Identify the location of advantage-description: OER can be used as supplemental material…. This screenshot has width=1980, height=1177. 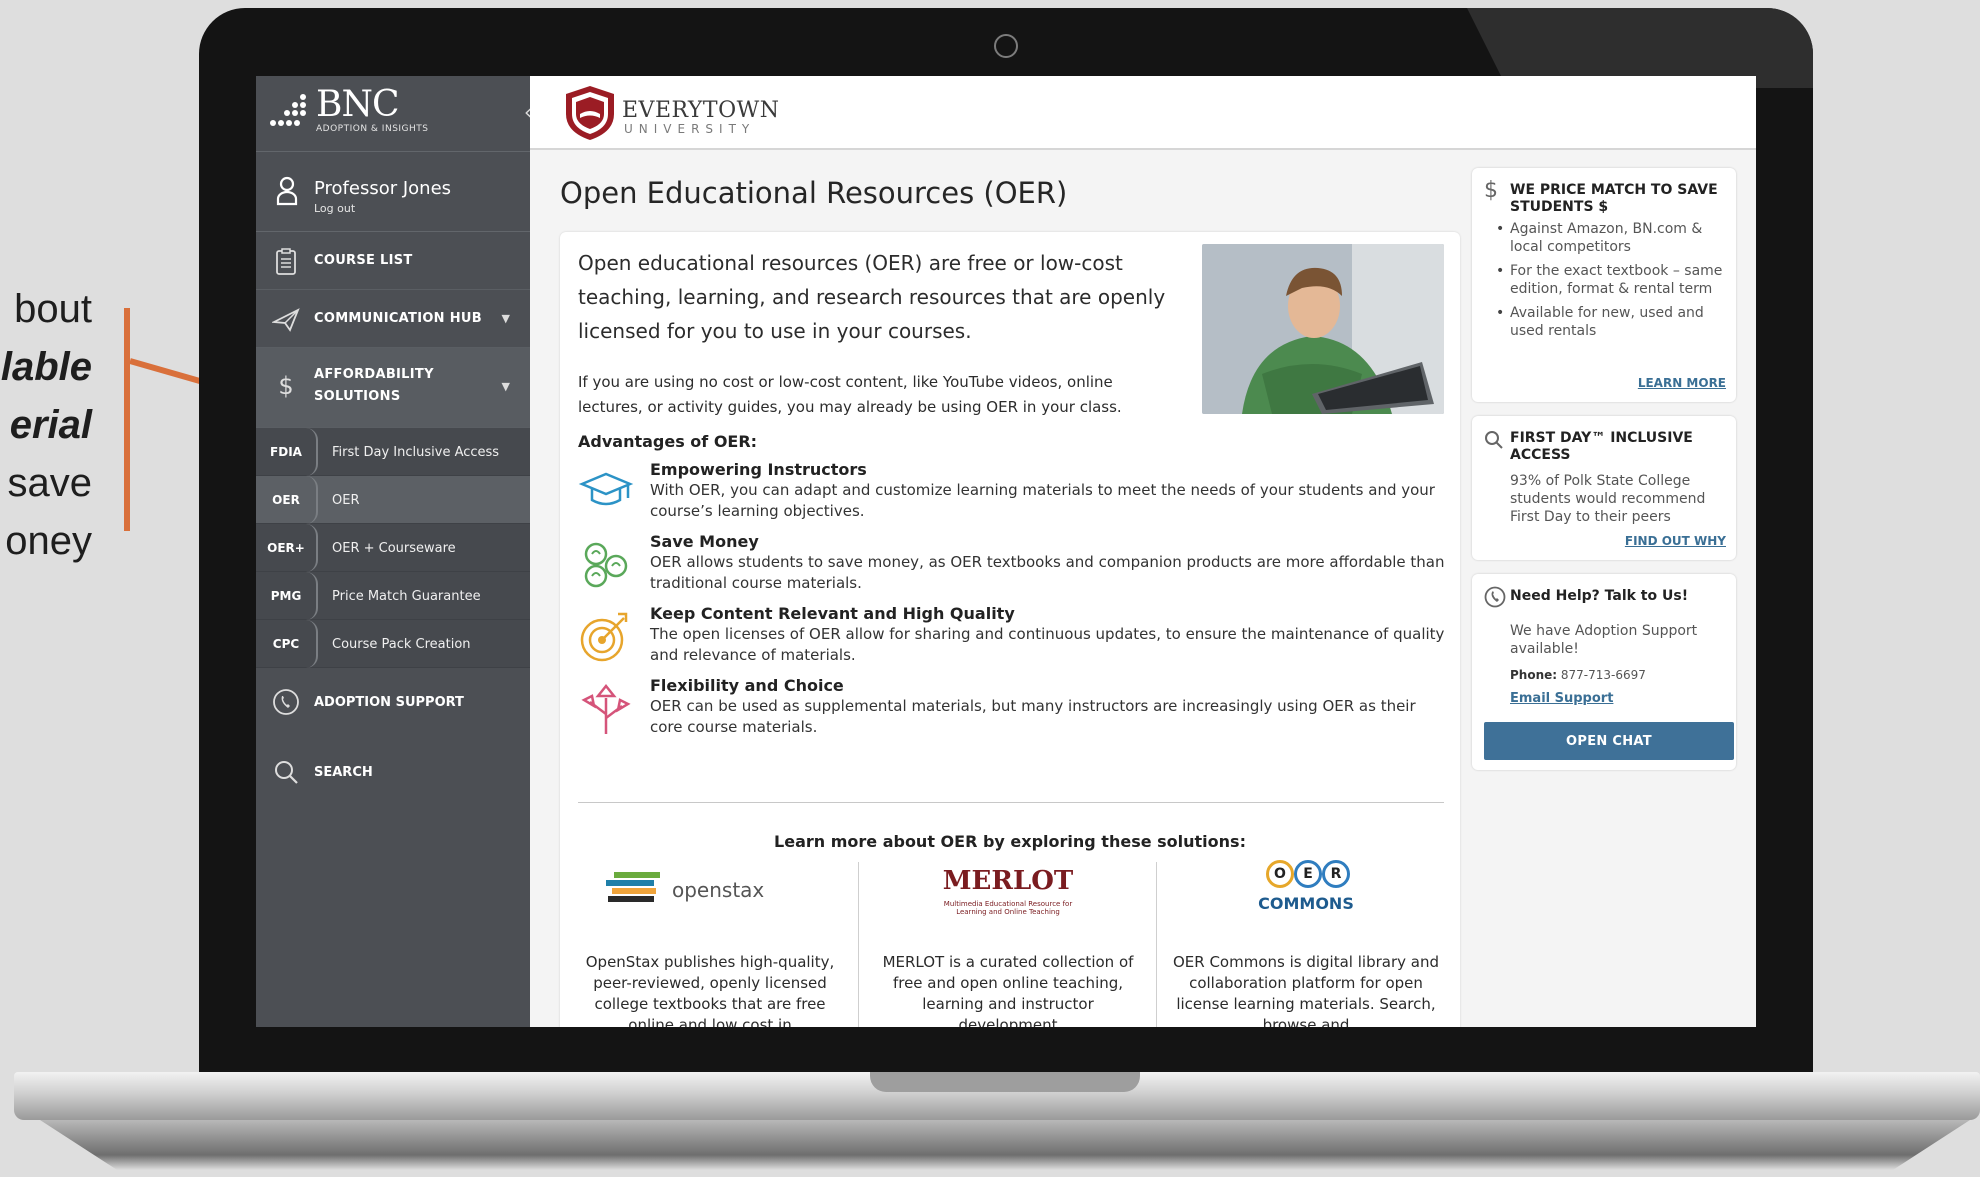
(1033, 716).